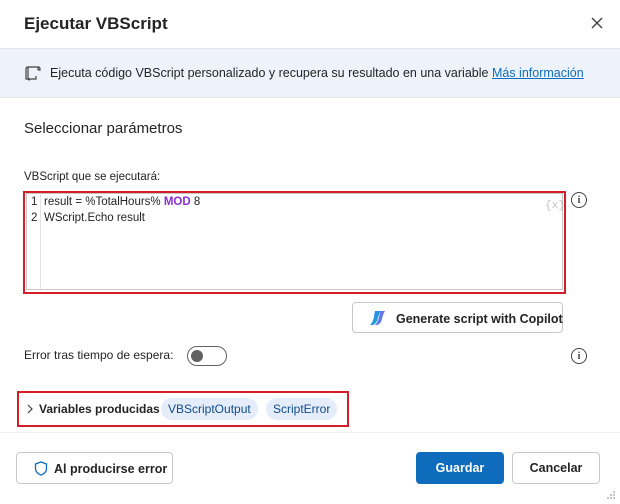 This screenshot has width=620, height=504. I want to click on on-error-button: Al producirse error, so click(94, 468).